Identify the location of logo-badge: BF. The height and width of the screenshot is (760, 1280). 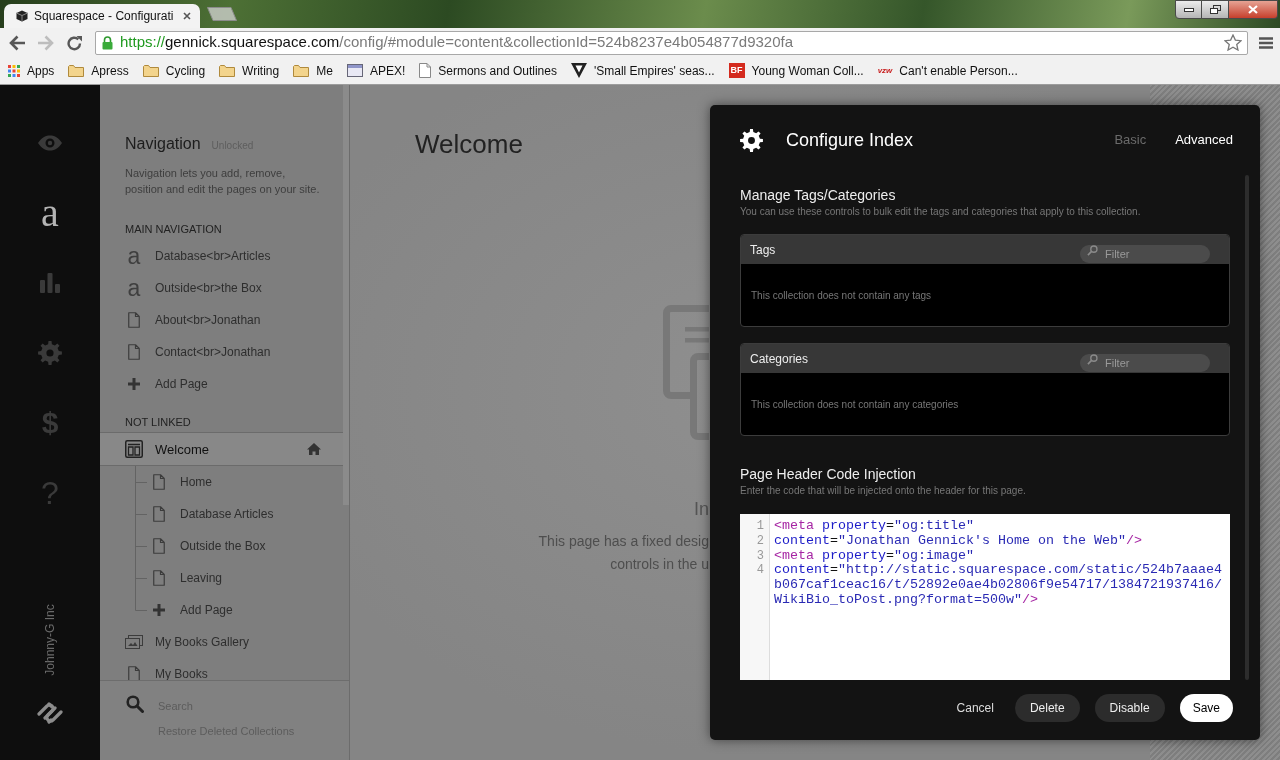
(736, 70).